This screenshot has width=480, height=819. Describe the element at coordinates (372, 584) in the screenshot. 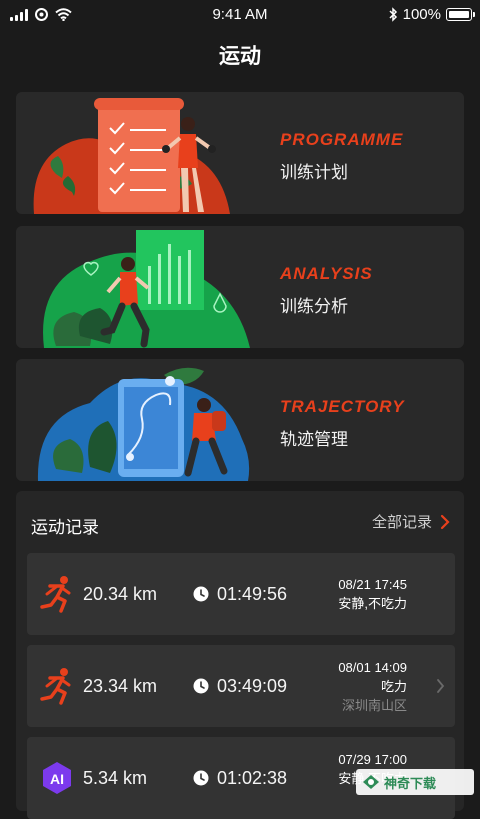

I see `record-datetime: 08/21 17:45` at that location.